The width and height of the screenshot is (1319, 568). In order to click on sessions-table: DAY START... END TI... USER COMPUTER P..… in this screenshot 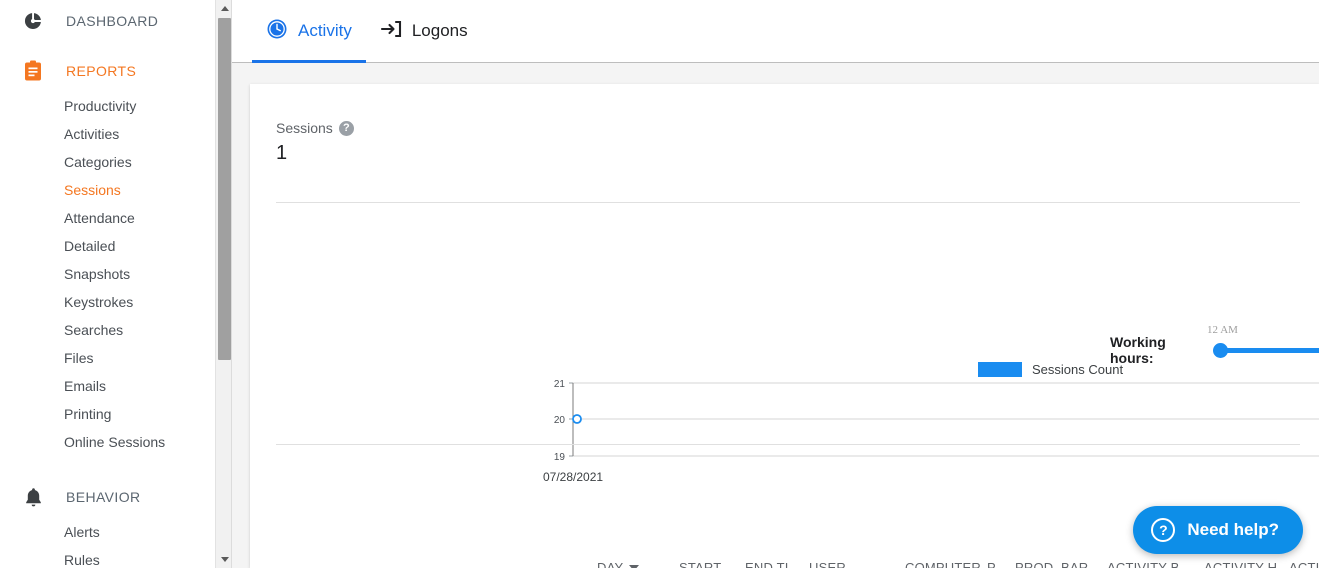, I will do `click(931, 560)`.